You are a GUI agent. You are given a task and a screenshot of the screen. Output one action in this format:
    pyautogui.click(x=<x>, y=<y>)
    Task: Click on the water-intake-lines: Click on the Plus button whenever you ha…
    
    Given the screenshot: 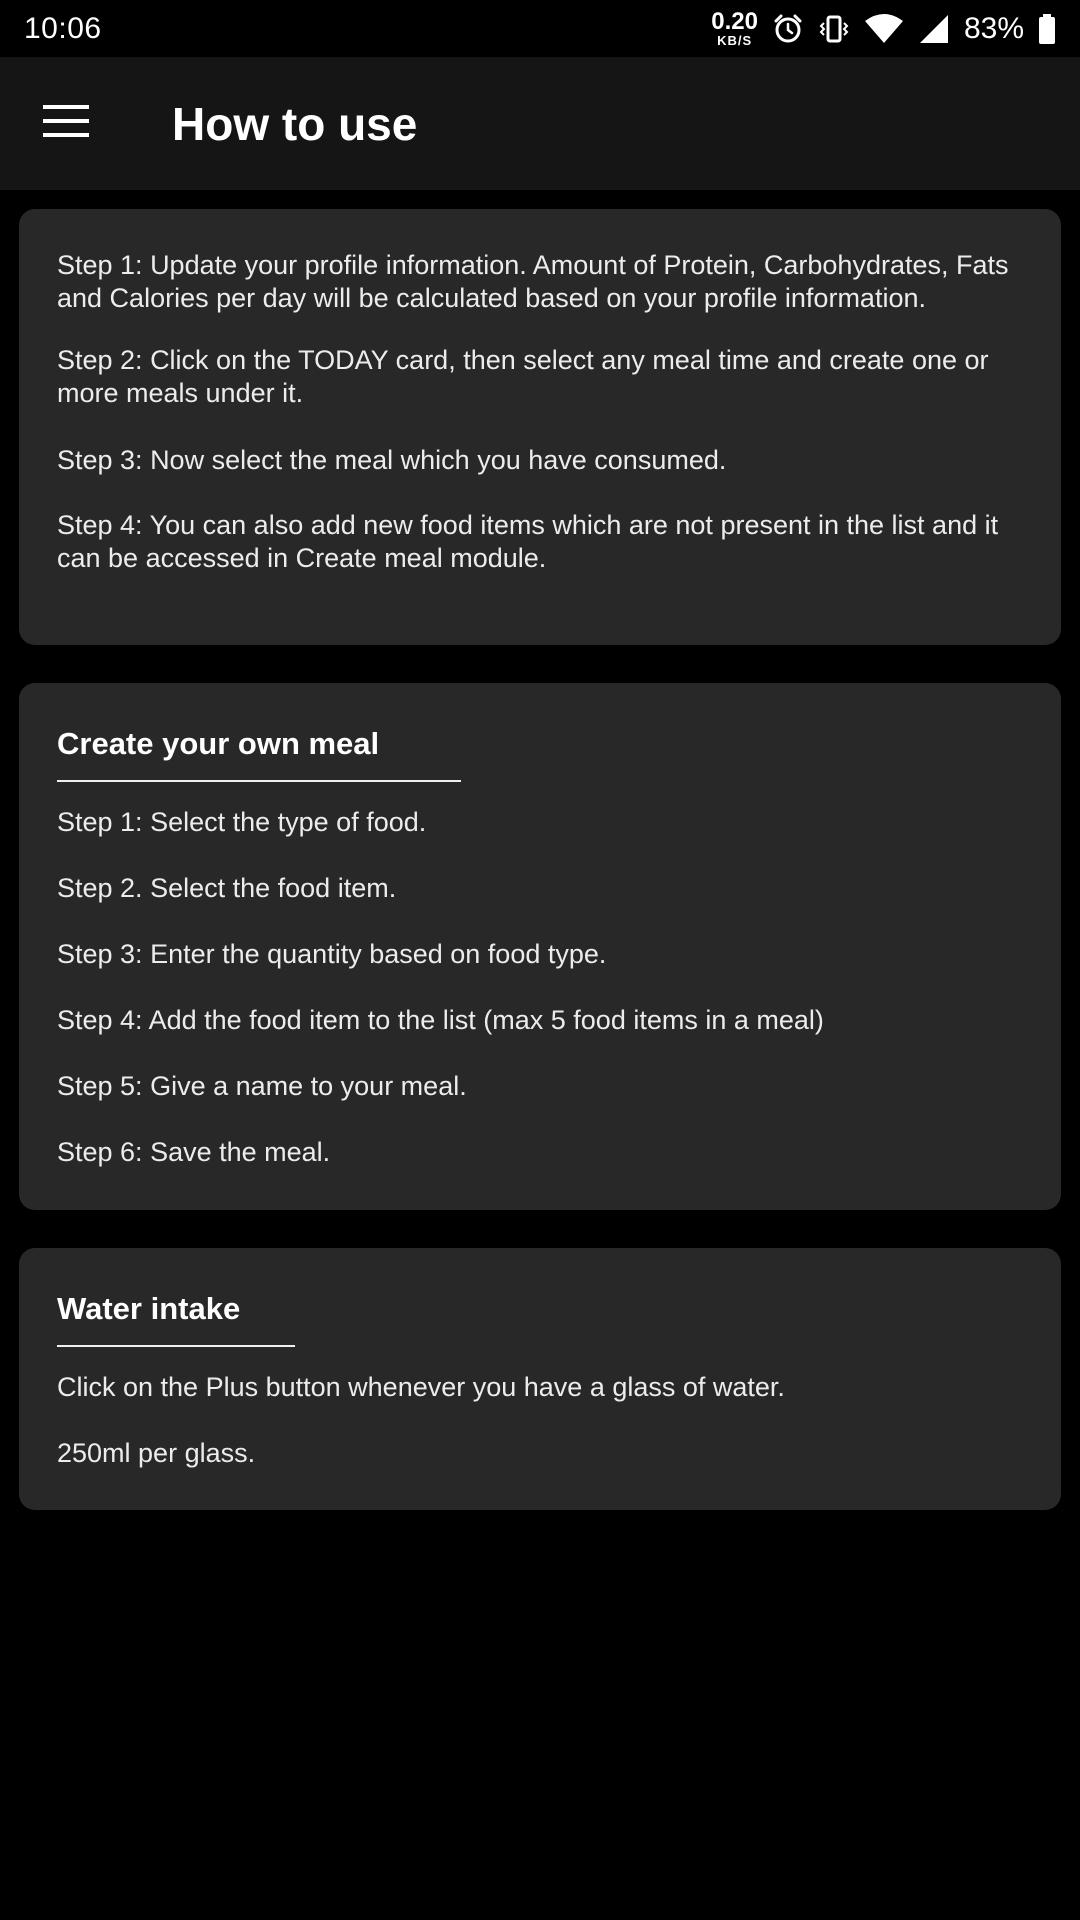 What is the action you would take?
    pyautogui.click(x=540, y=1420)
    